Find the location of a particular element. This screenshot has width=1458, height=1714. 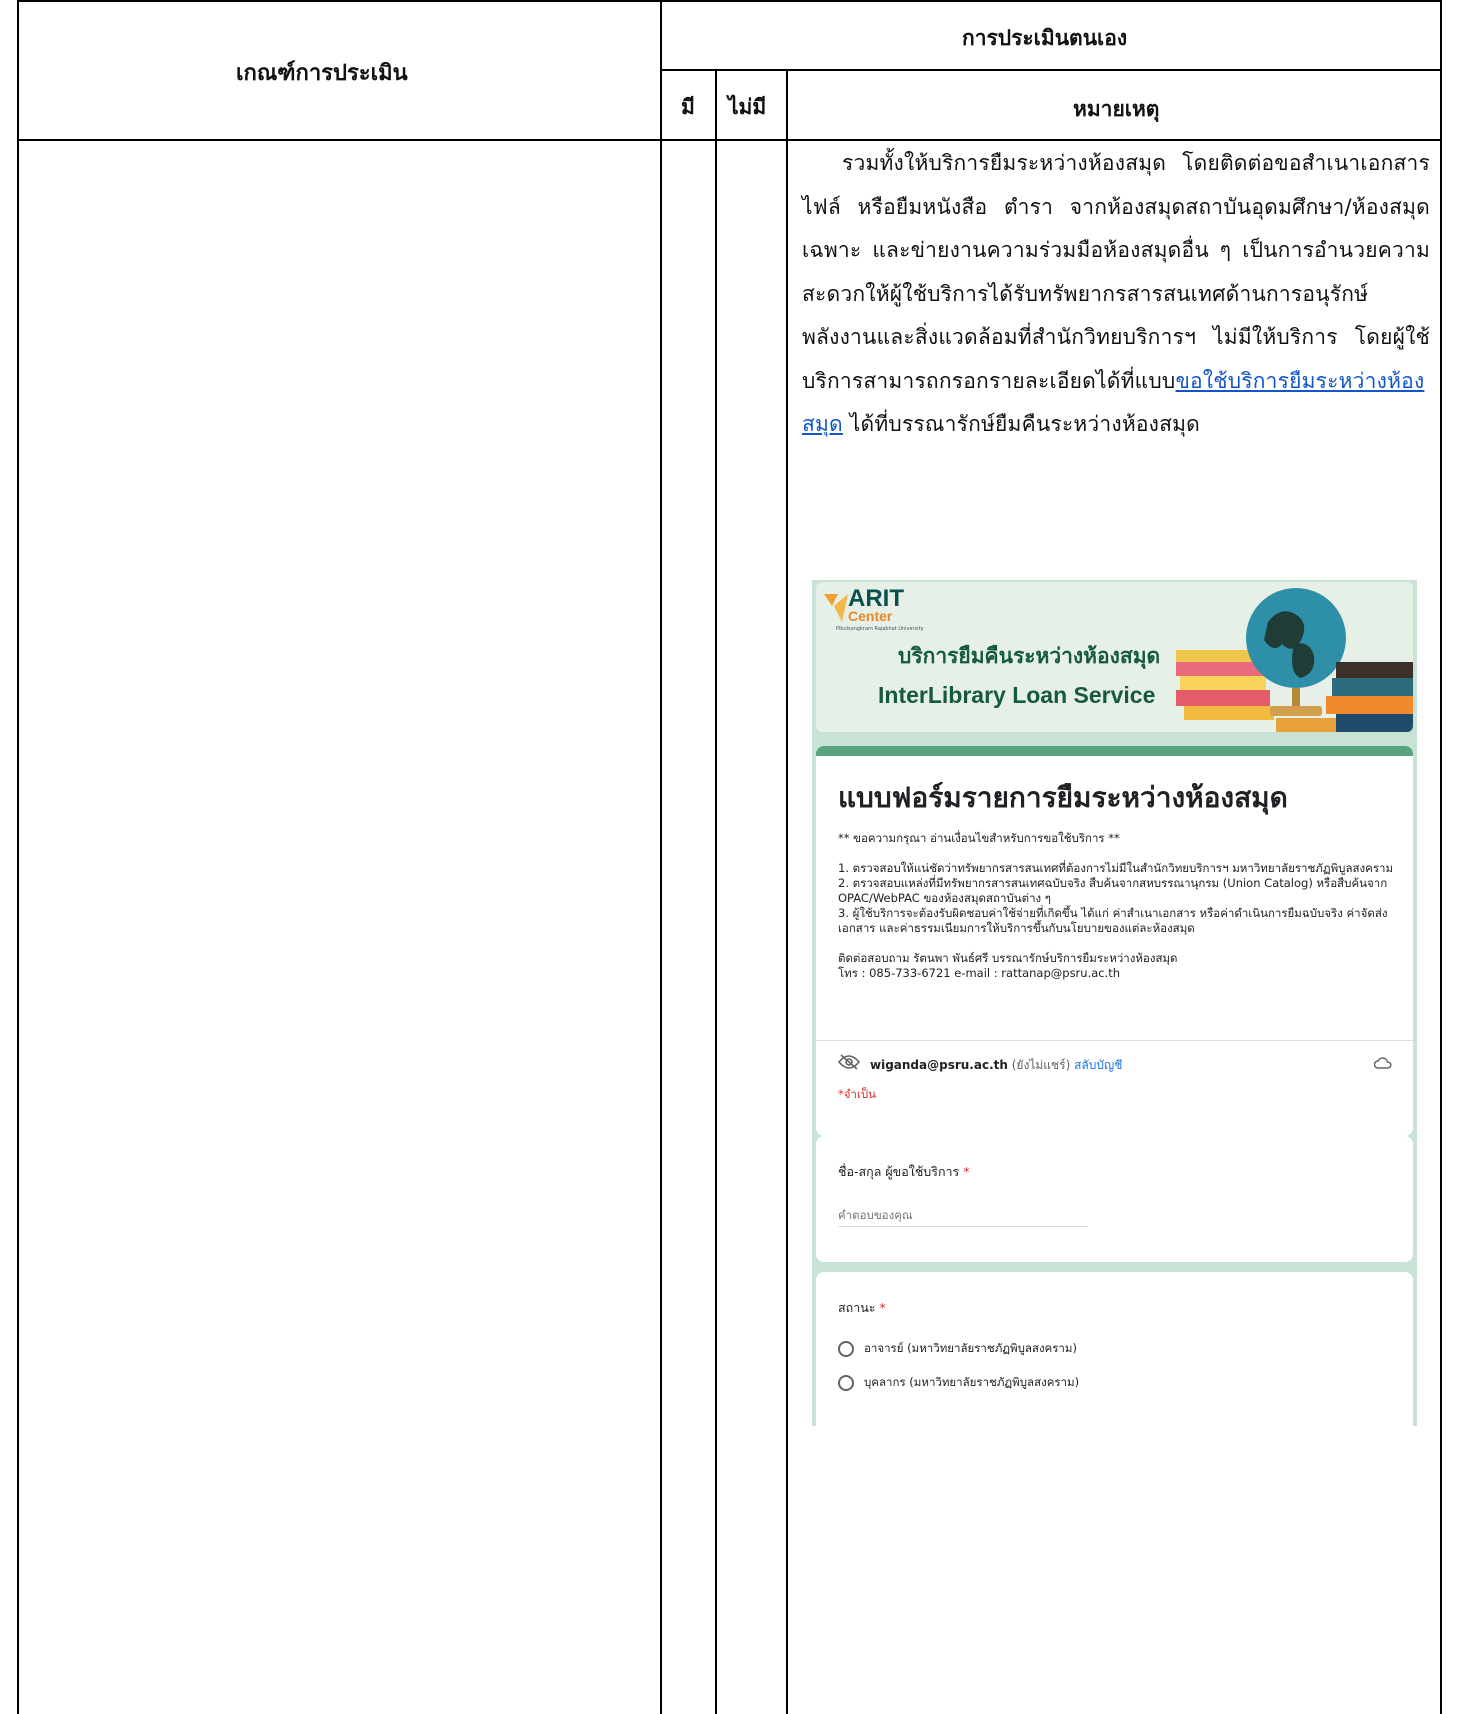

remark-text-after: ได้ที่บรรณารักษ์ยืมคืนระหว่างห้องสมุด is located at coordinates (1021, 424).